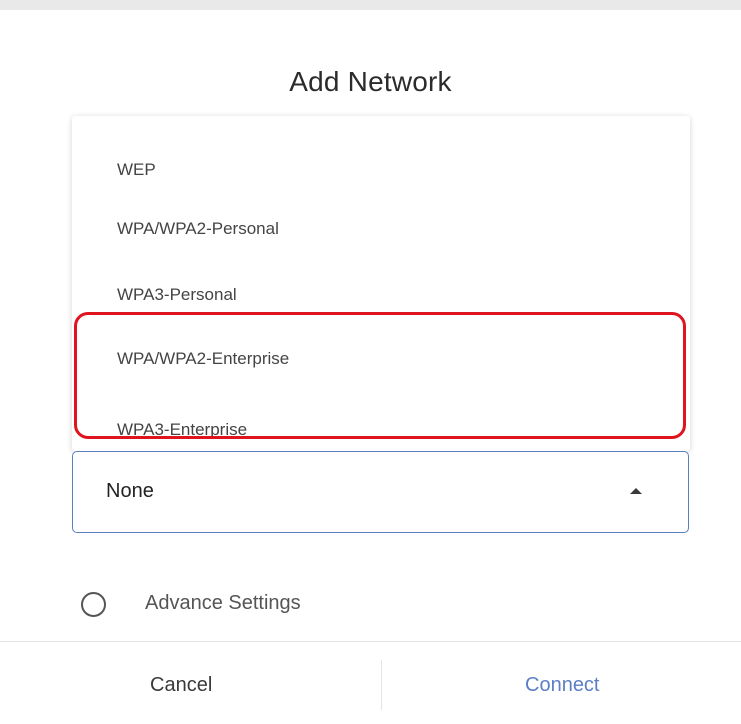  I want to click on menu-item-wpa-wpa2-enterprise: WPA/WPA2-Enterprise, so click(203, 359).